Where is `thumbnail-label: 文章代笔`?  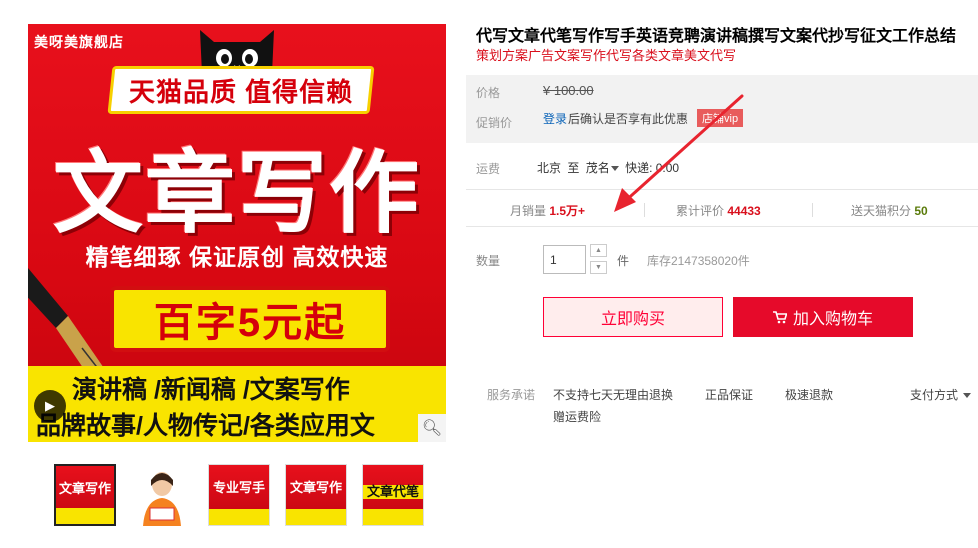
thumbnail-label: 文章代笔 is located at coordinates (393, 492).